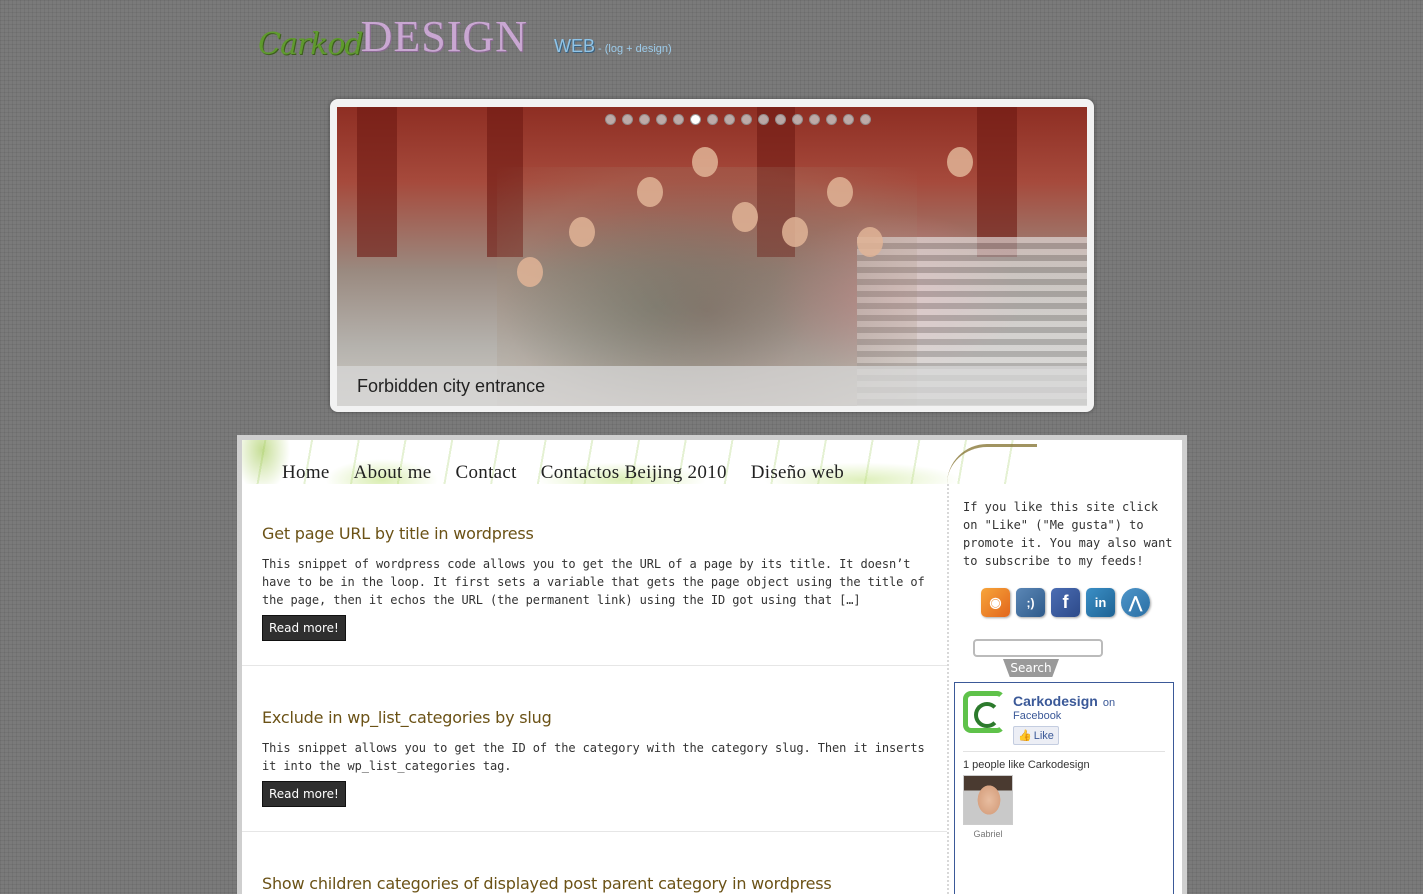 Image resolution: width=1423 pixels, height=894 pixels. Describe the element at coordinates (594, 717) in the screenshot. I see `post-title-link: Exclude in wp_list_categories by slug` at that location.